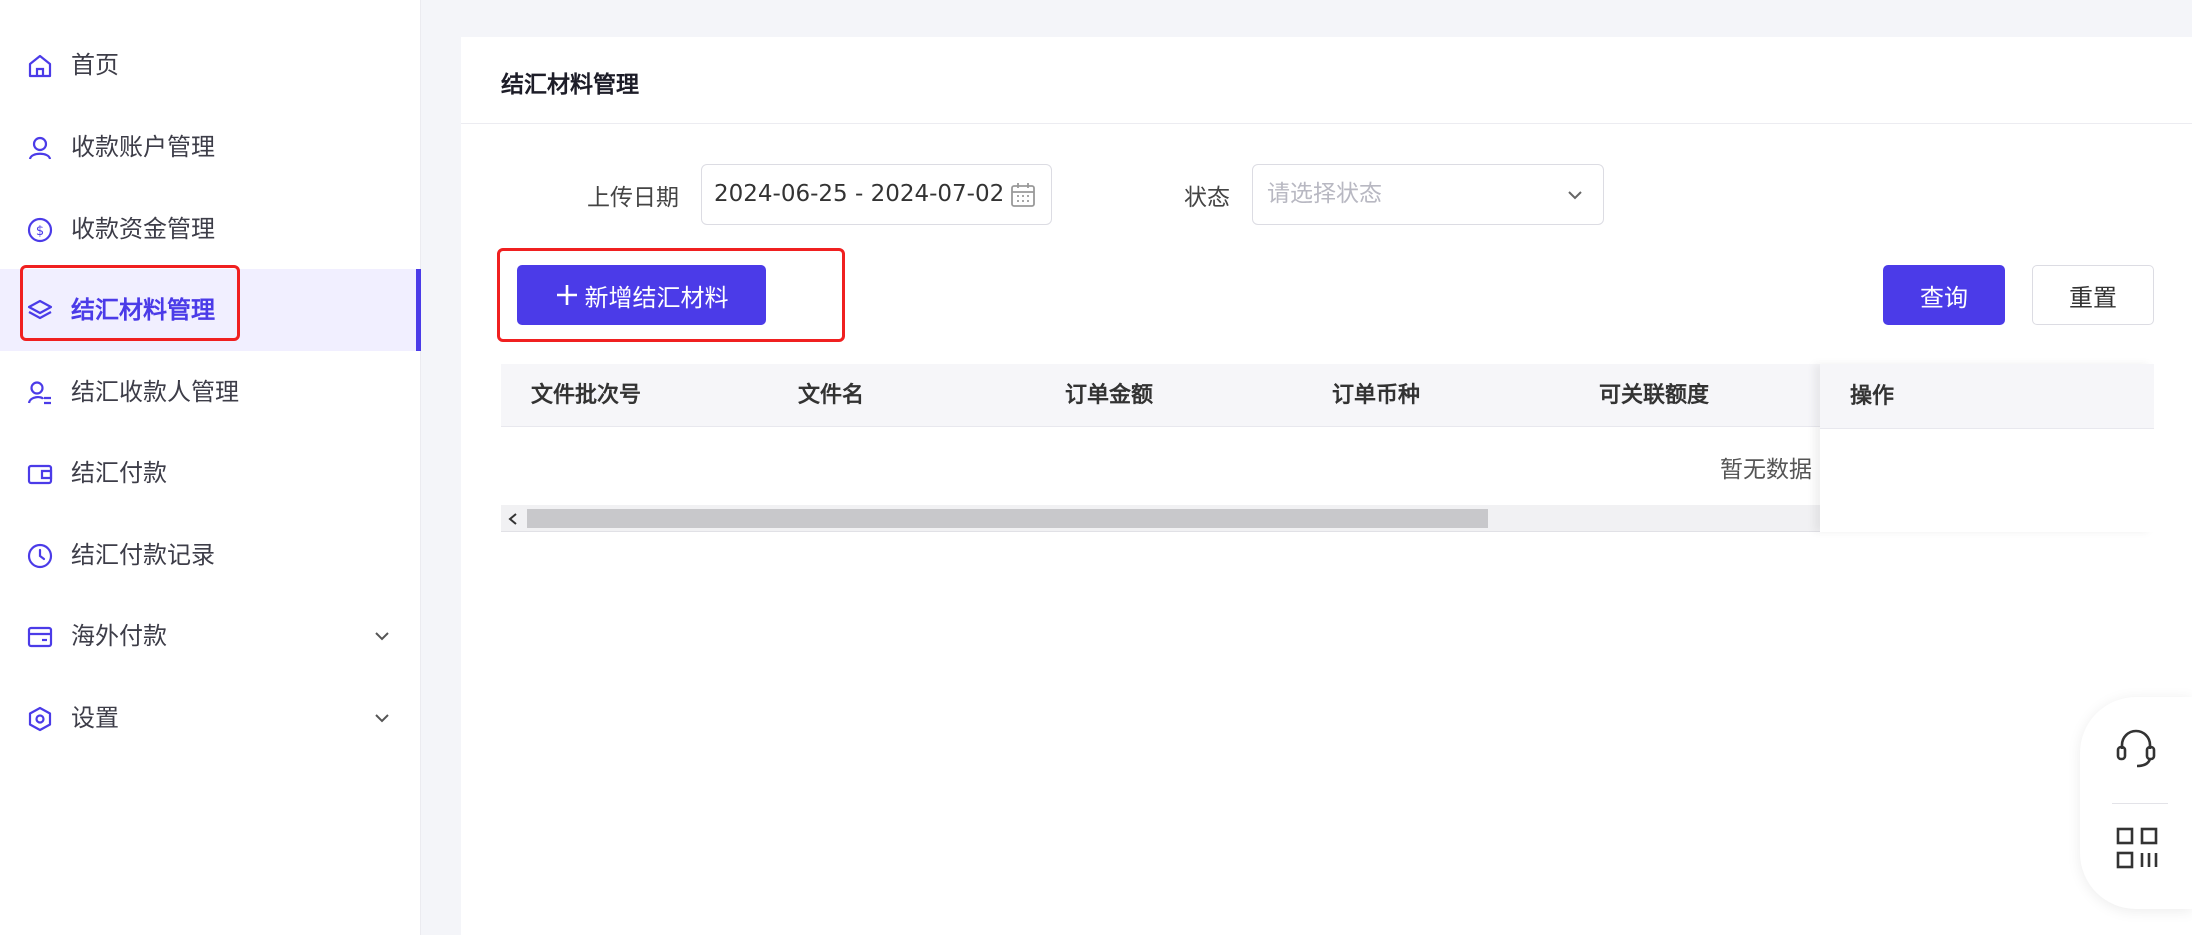 This screenshot has width=2192, height=935. Describe the element at coordinates (2093, 297) in the screenshot. I see `reset-button-label: 重置` at that location.